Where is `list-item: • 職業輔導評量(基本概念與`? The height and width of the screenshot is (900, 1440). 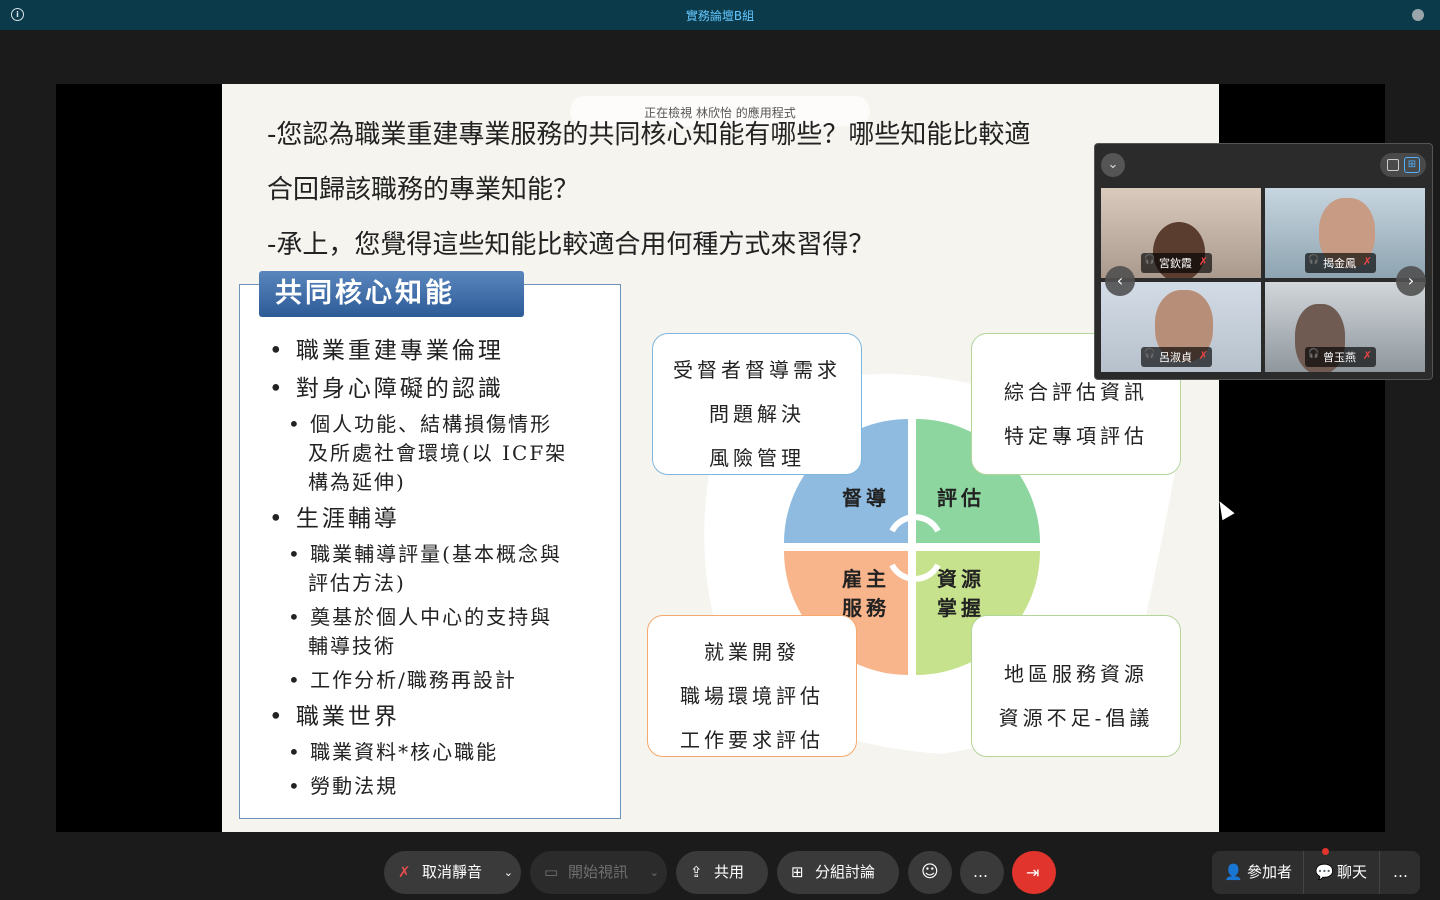
list-item: • 職業輔導評量(基本概念與 is located at coordinates (425, 554).